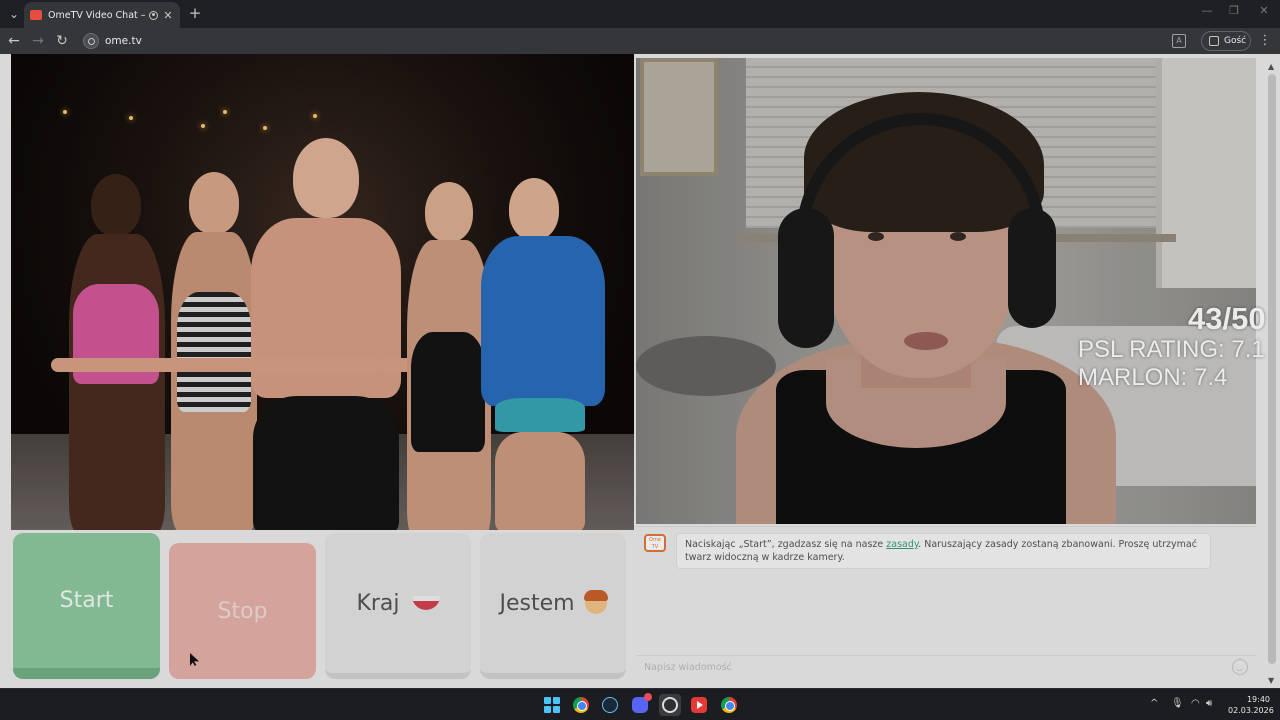 The height and width of the screenshot is (720, 1280). What do you see at coordinates (14, 14) in the screenshot?
I see `tab-search-chevron-icon: ⌄` at bounding box center [14, 14].